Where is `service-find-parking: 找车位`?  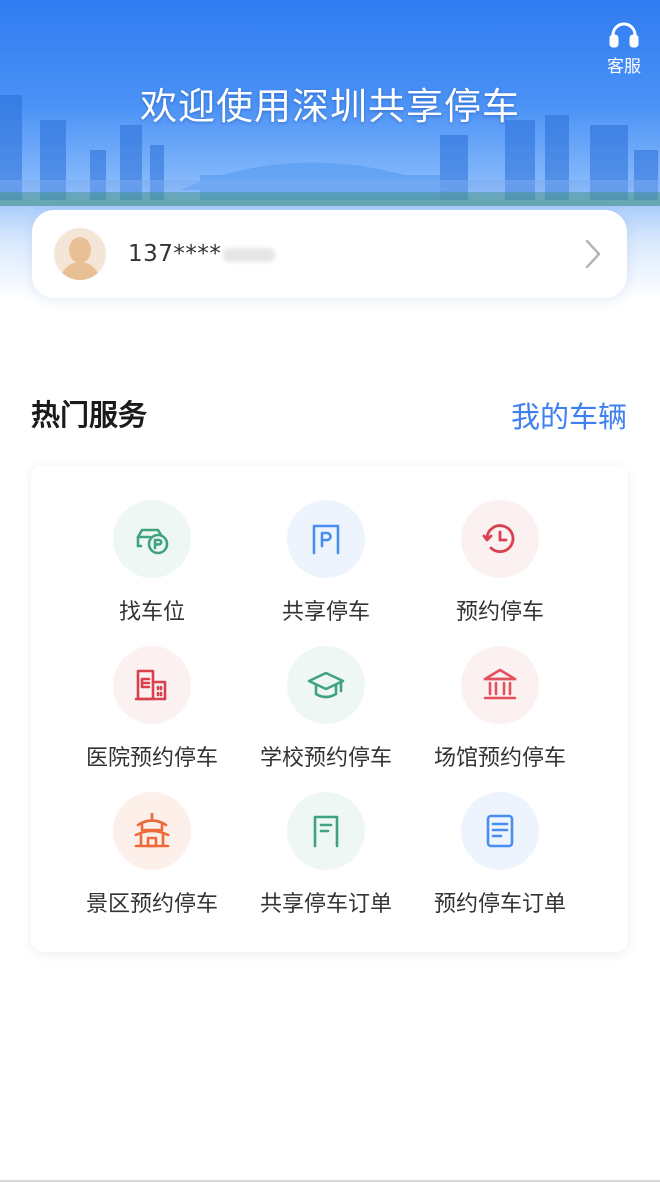 service-find-parking: 找车位 is located at coordinates (152, 565).